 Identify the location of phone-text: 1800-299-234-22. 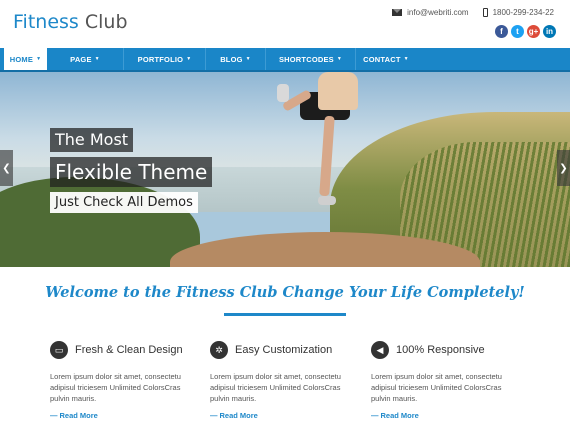
(523, 12).